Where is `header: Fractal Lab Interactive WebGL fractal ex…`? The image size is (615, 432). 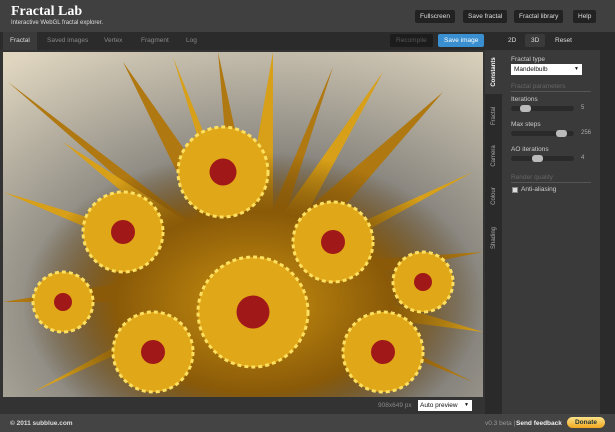
header: Fractal Lab Interactive WebGL fractal ex… is located at coordinates (307, 16).